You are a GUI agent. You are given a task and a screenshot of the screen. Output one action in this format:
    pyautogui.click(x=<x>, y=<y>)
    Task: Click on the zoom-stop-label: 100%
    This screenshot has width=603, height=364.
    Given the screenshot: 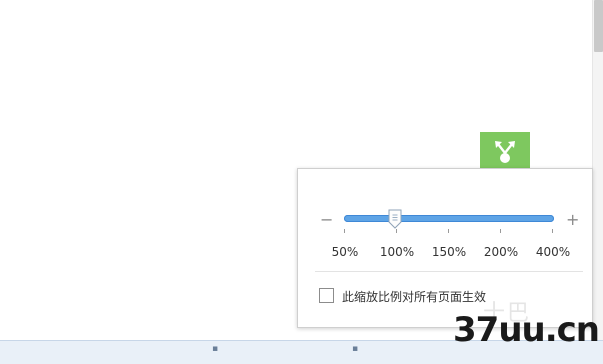 What is the action you would take?
    pyautogui.click(x=397, y=252)
    